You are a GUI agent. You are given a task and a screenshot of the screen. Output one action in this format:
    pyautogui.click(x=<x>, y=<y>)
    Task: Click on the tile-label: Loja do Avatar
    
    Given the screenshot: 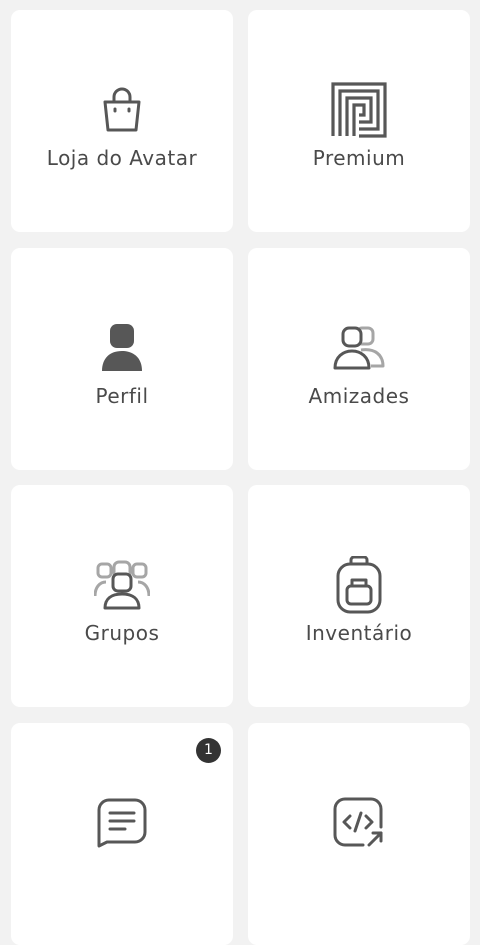 What is the action you would take?
    pyautogui.click(x=122, y=158)
    